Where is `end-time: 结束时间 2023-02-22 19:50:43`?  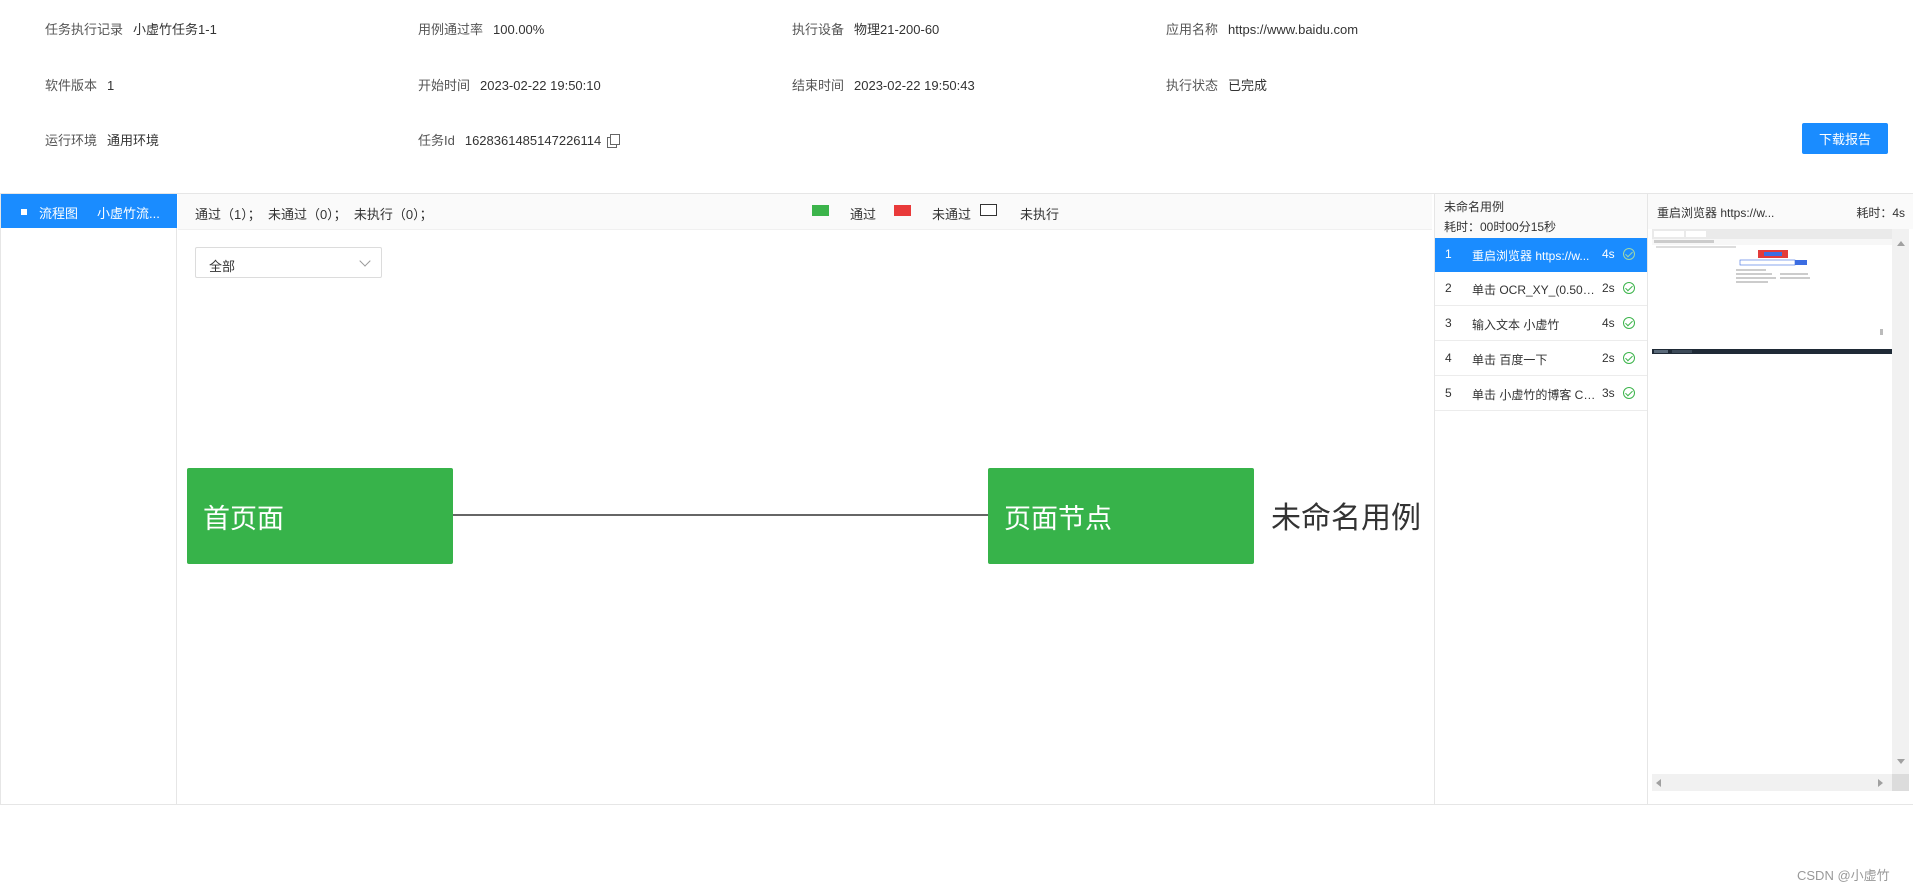 end-time: 结束时间 2023-02-22 19:50:43 is located at coordinates (883, 84).